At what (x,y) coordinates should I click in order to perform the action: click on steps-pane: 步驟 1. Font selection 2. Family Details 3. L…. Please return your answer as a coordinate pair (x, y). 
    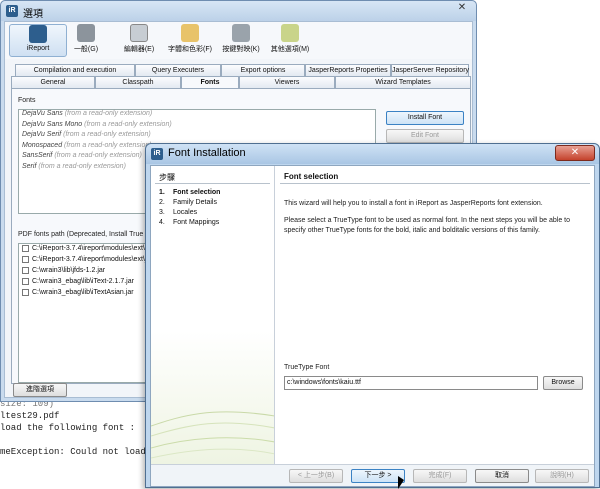
    Looking at the image, I should click on (213, 316).